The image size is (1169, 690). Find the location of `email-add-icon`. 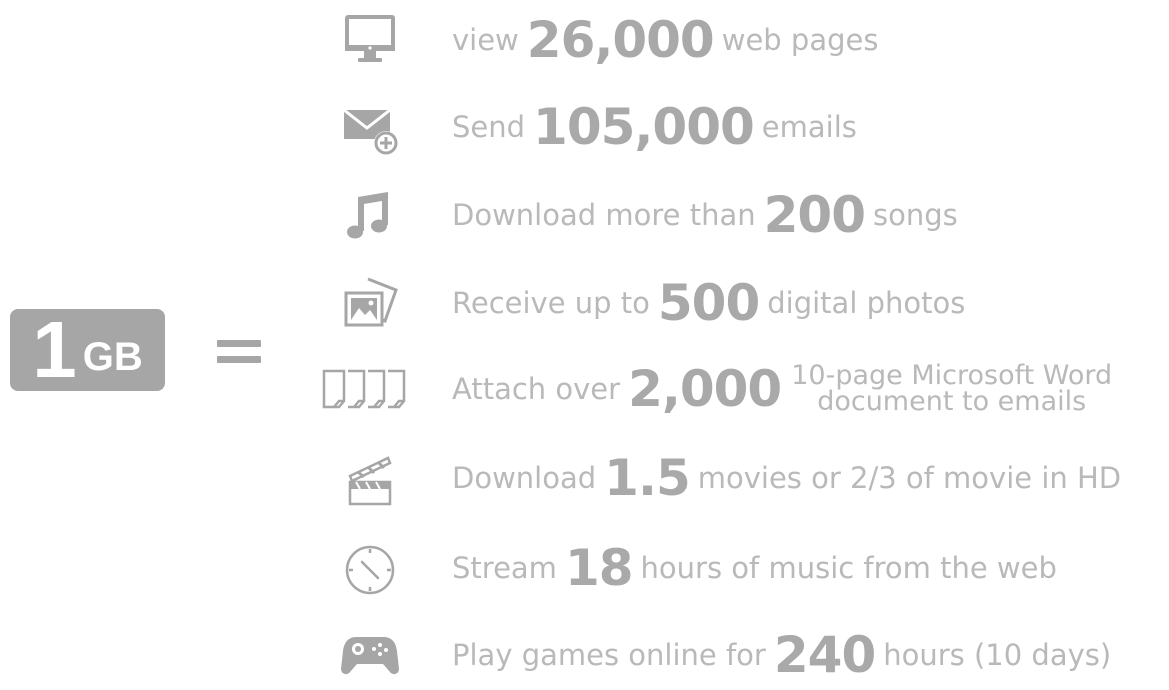

email-add-icon is located at coordinates (370, 127).